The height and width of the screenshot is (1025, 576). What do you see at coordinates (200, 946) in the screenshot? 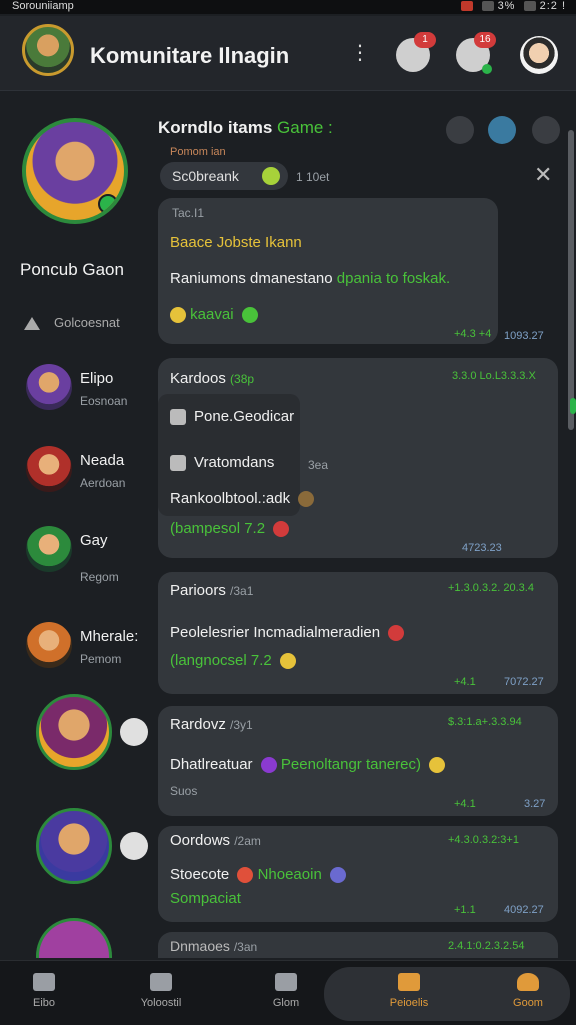
I see `sender-name: Dnmaoes` at bounding box center [200, 946].